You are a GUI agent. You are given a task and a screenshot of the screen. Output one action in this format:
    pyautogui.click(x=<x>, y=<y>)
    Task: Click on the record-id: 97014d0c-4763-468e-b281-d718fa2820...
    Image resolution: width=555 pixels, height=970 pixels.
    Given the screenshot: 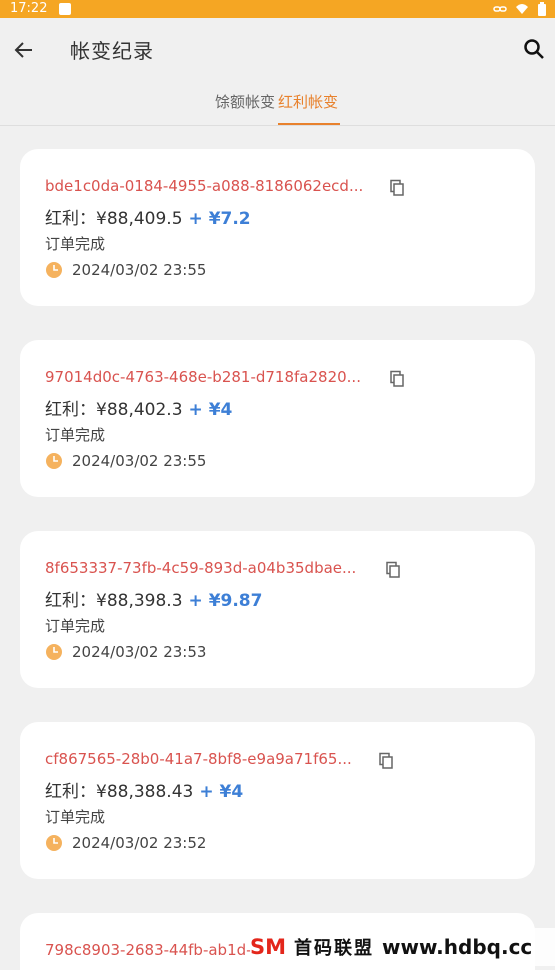 What is the action you would take?
    pyautogui.click(x=203, y=377)
    